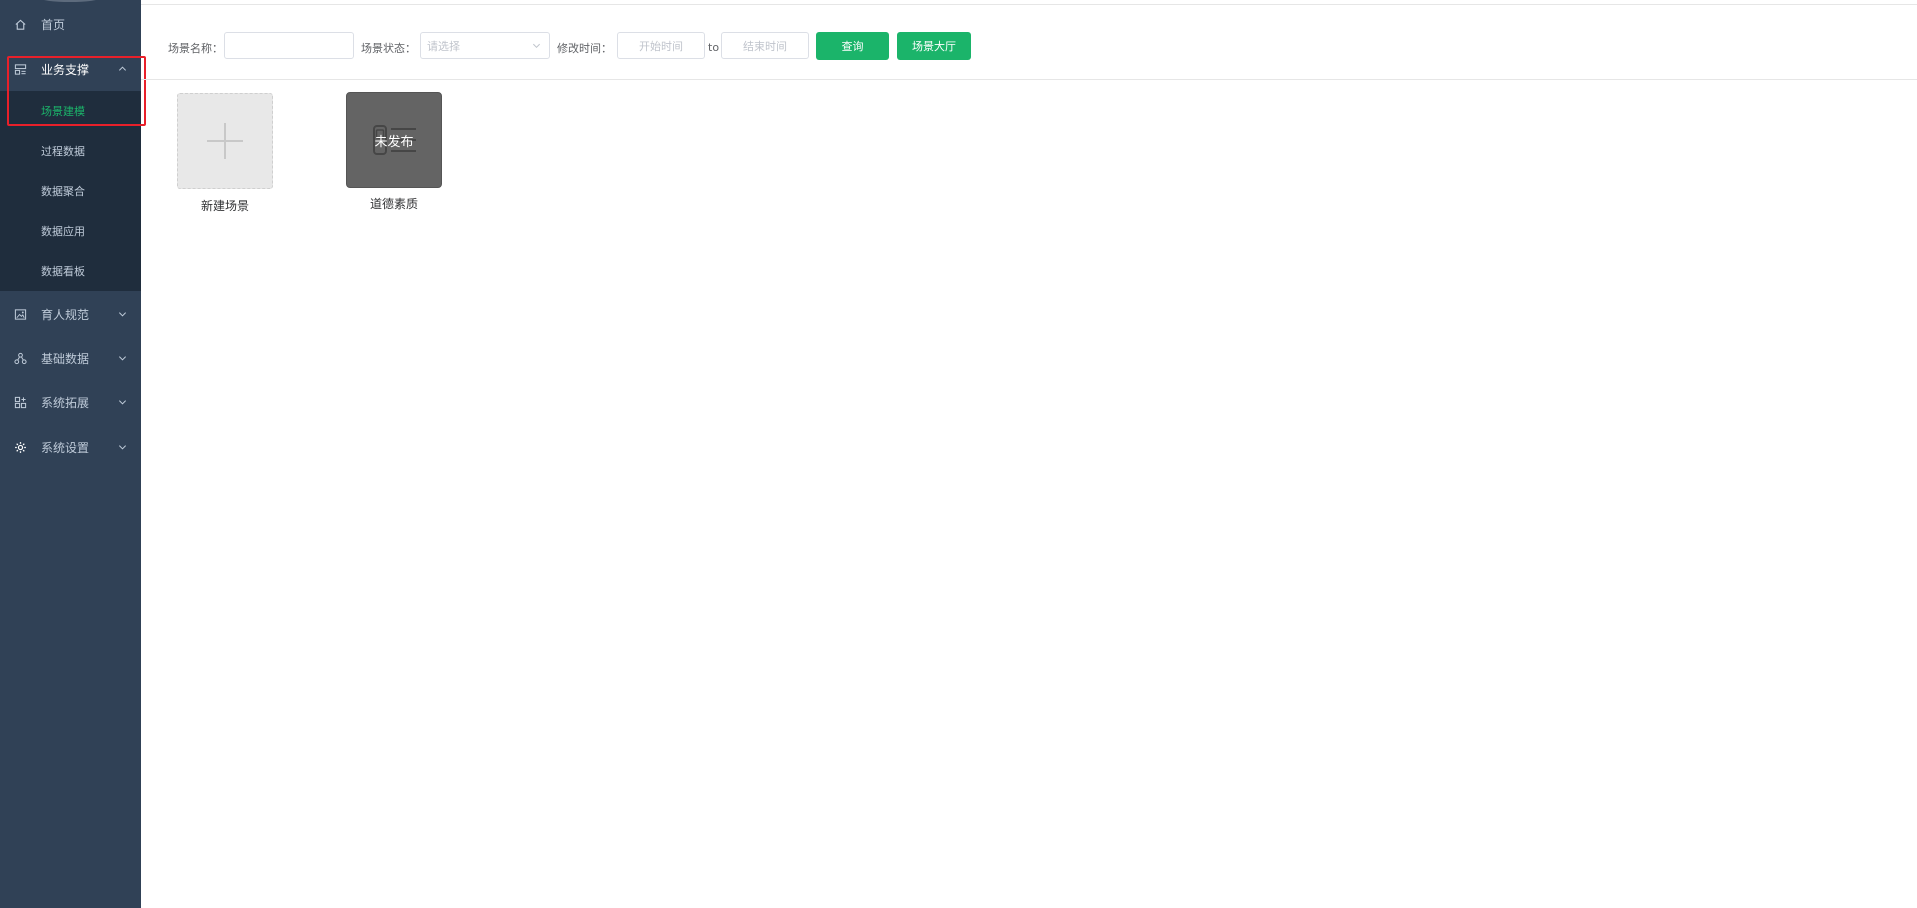 The height and width of the screenshot is (908, 1917). What do you see at coordinates (20, 24) in the screenshot?
I see `home-icon` at bounding box center [20, 24].